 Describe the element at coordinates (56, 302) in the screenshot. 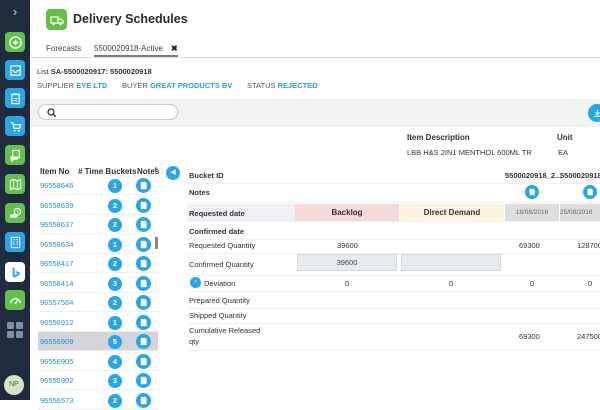

I see `item-number-link: 96557584` at that location.